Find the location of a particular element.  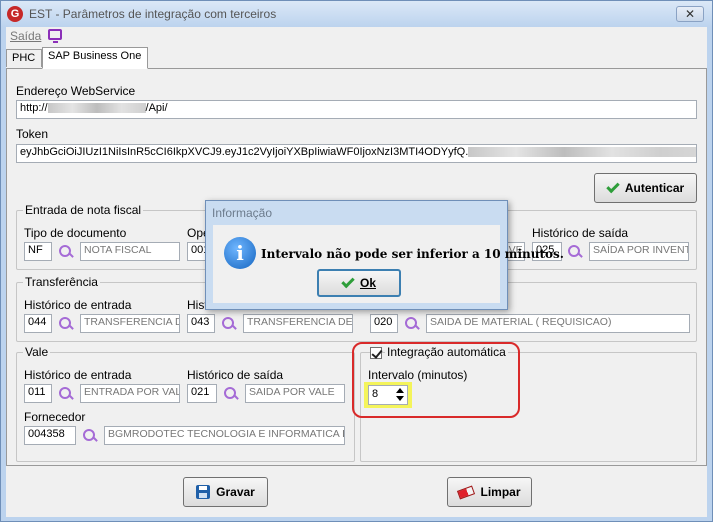

vale-hist-entrada-code: 011 is located at coordinates (38, 393).